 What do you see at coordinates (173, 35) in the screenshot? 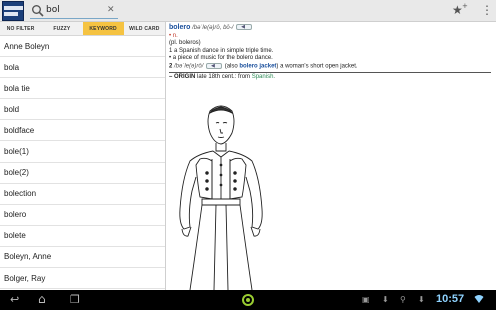
I see `part-of-speech: • n.` at bounding box center [173, 35].